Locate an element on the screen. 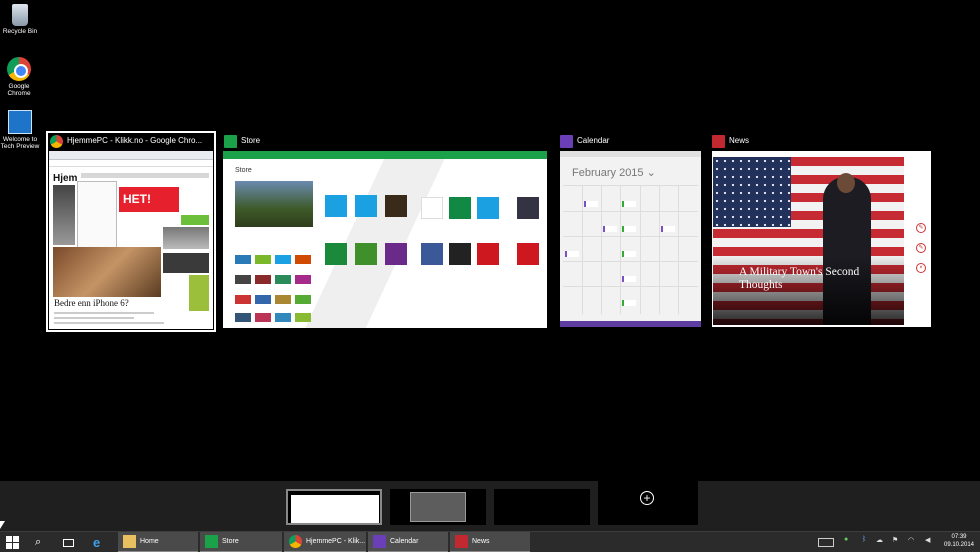 This screenshot has height=552, width=980. window-title-calendar: Calendar is located at coordinates (584, 141).